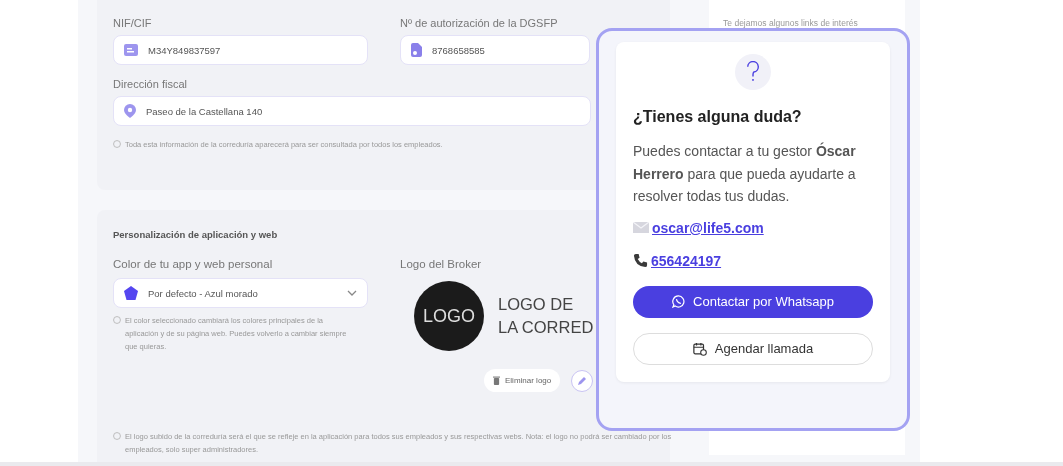 The width and height of the screenshot is (1063, 466). What do you see at coordinates (496, 380) in the screenshot?
I see `trash-icon` at bounding box center [496, 380].